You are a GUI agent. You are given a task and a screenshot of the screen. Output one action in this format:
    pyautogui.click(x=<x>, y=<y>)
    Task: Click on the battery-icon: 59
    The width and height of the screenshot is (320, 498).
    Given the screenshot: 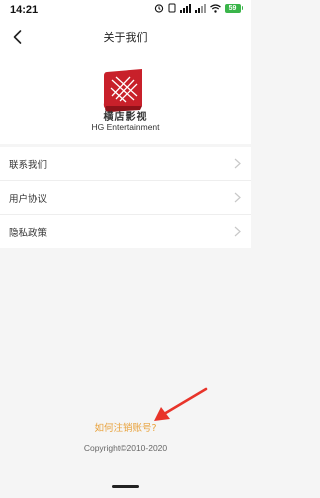 What is the action you would take?
    pyautogui.click(x=233, y=8)
    